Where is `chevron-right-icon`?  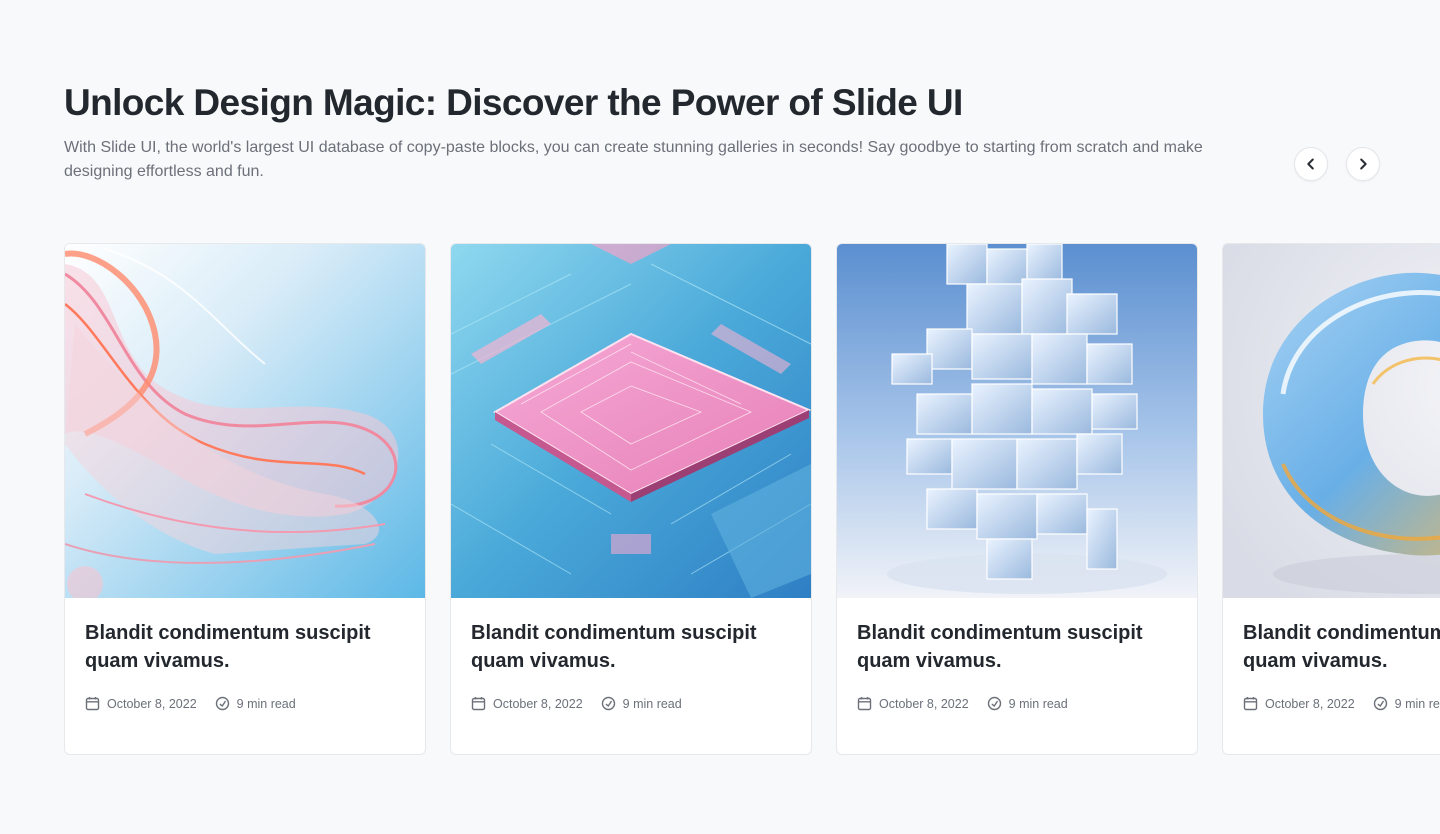 chevron-right-icon is located at coordinates (1363, 164).